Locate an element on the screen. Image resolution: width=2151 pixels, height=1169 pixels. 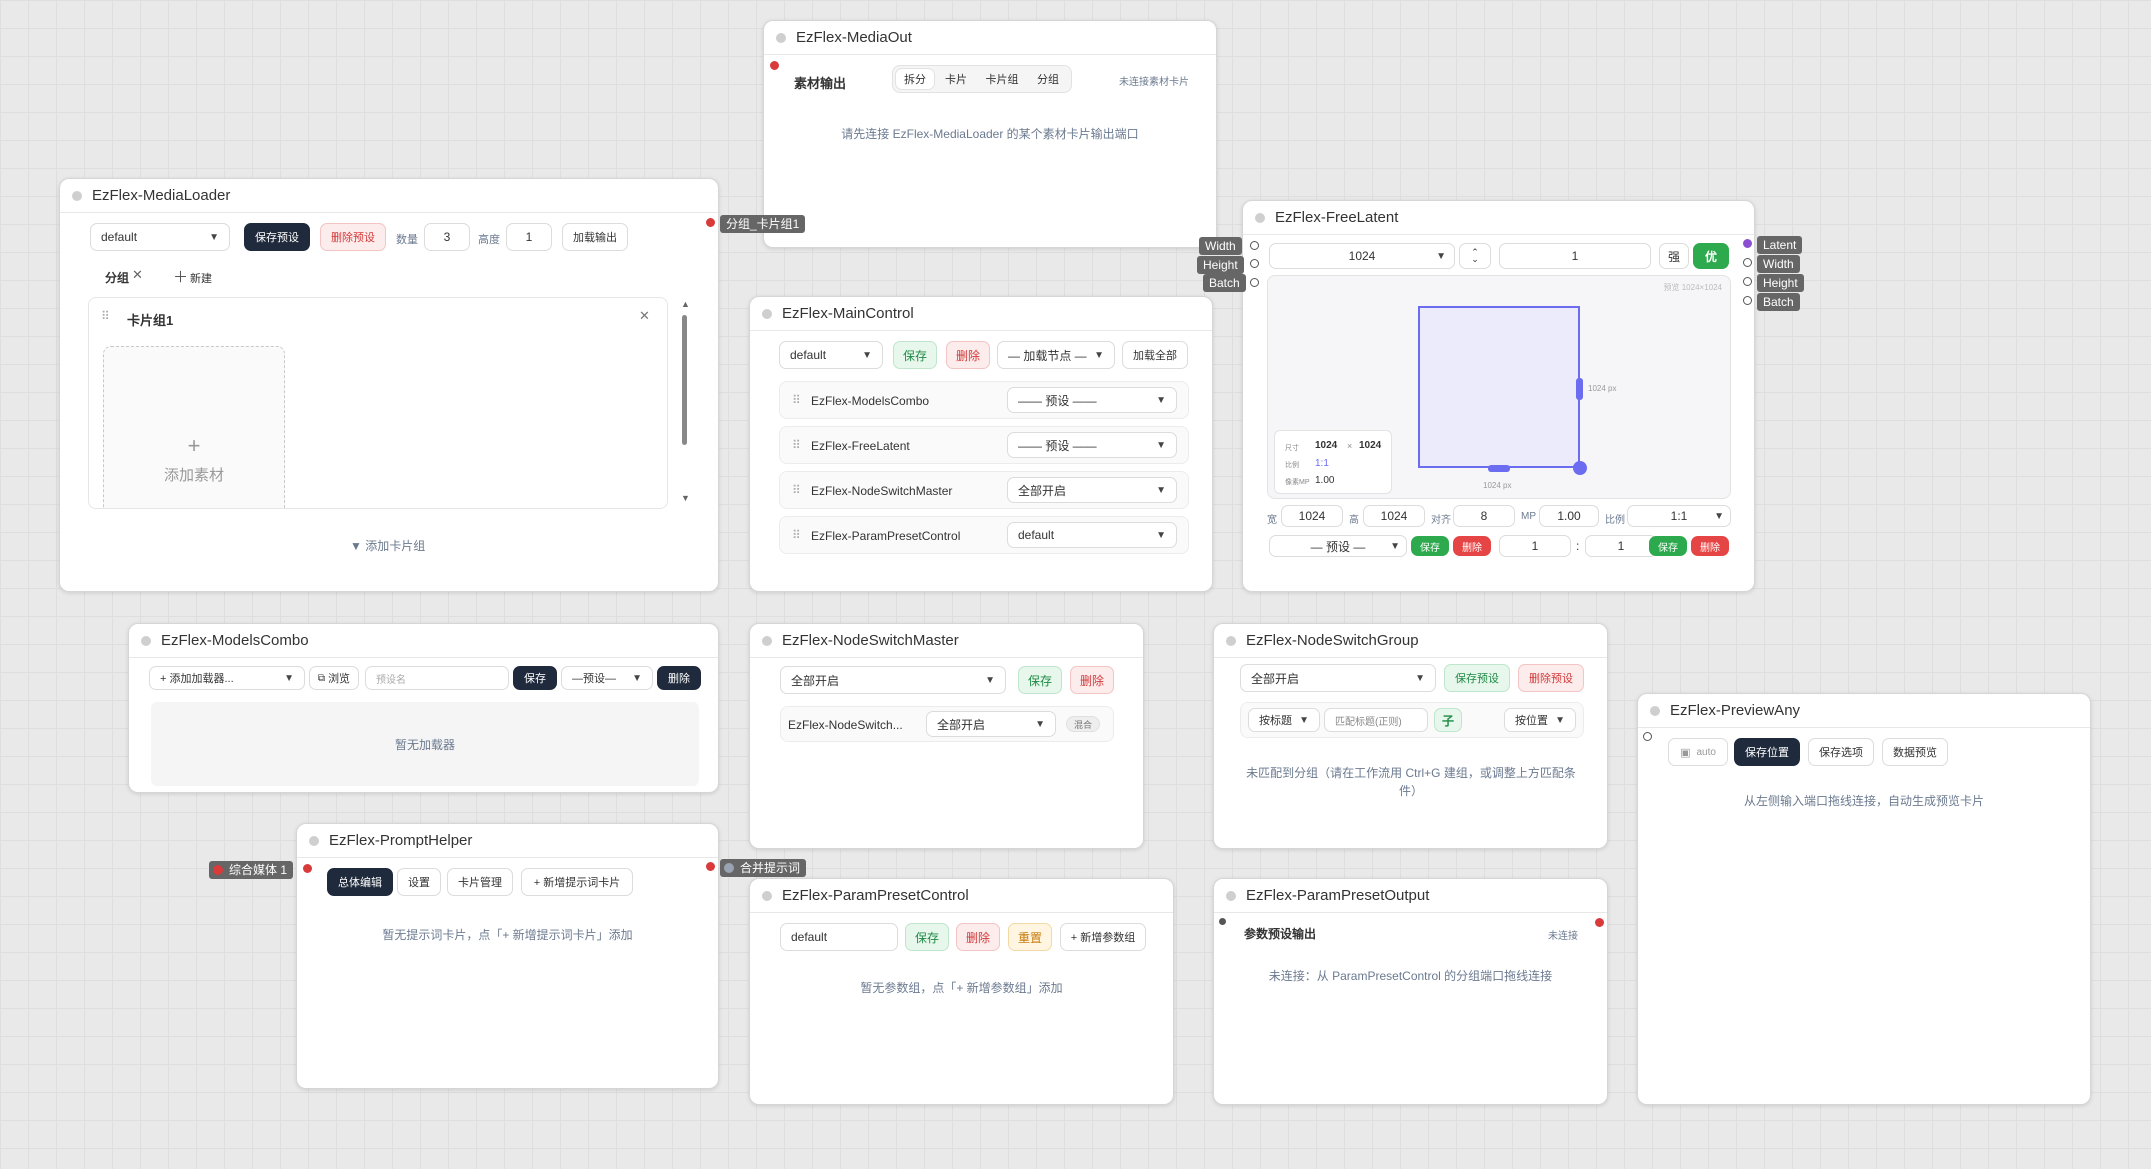
node-header: EzFlex-NodeSwitchMaster is located at coordinates (946, 641).